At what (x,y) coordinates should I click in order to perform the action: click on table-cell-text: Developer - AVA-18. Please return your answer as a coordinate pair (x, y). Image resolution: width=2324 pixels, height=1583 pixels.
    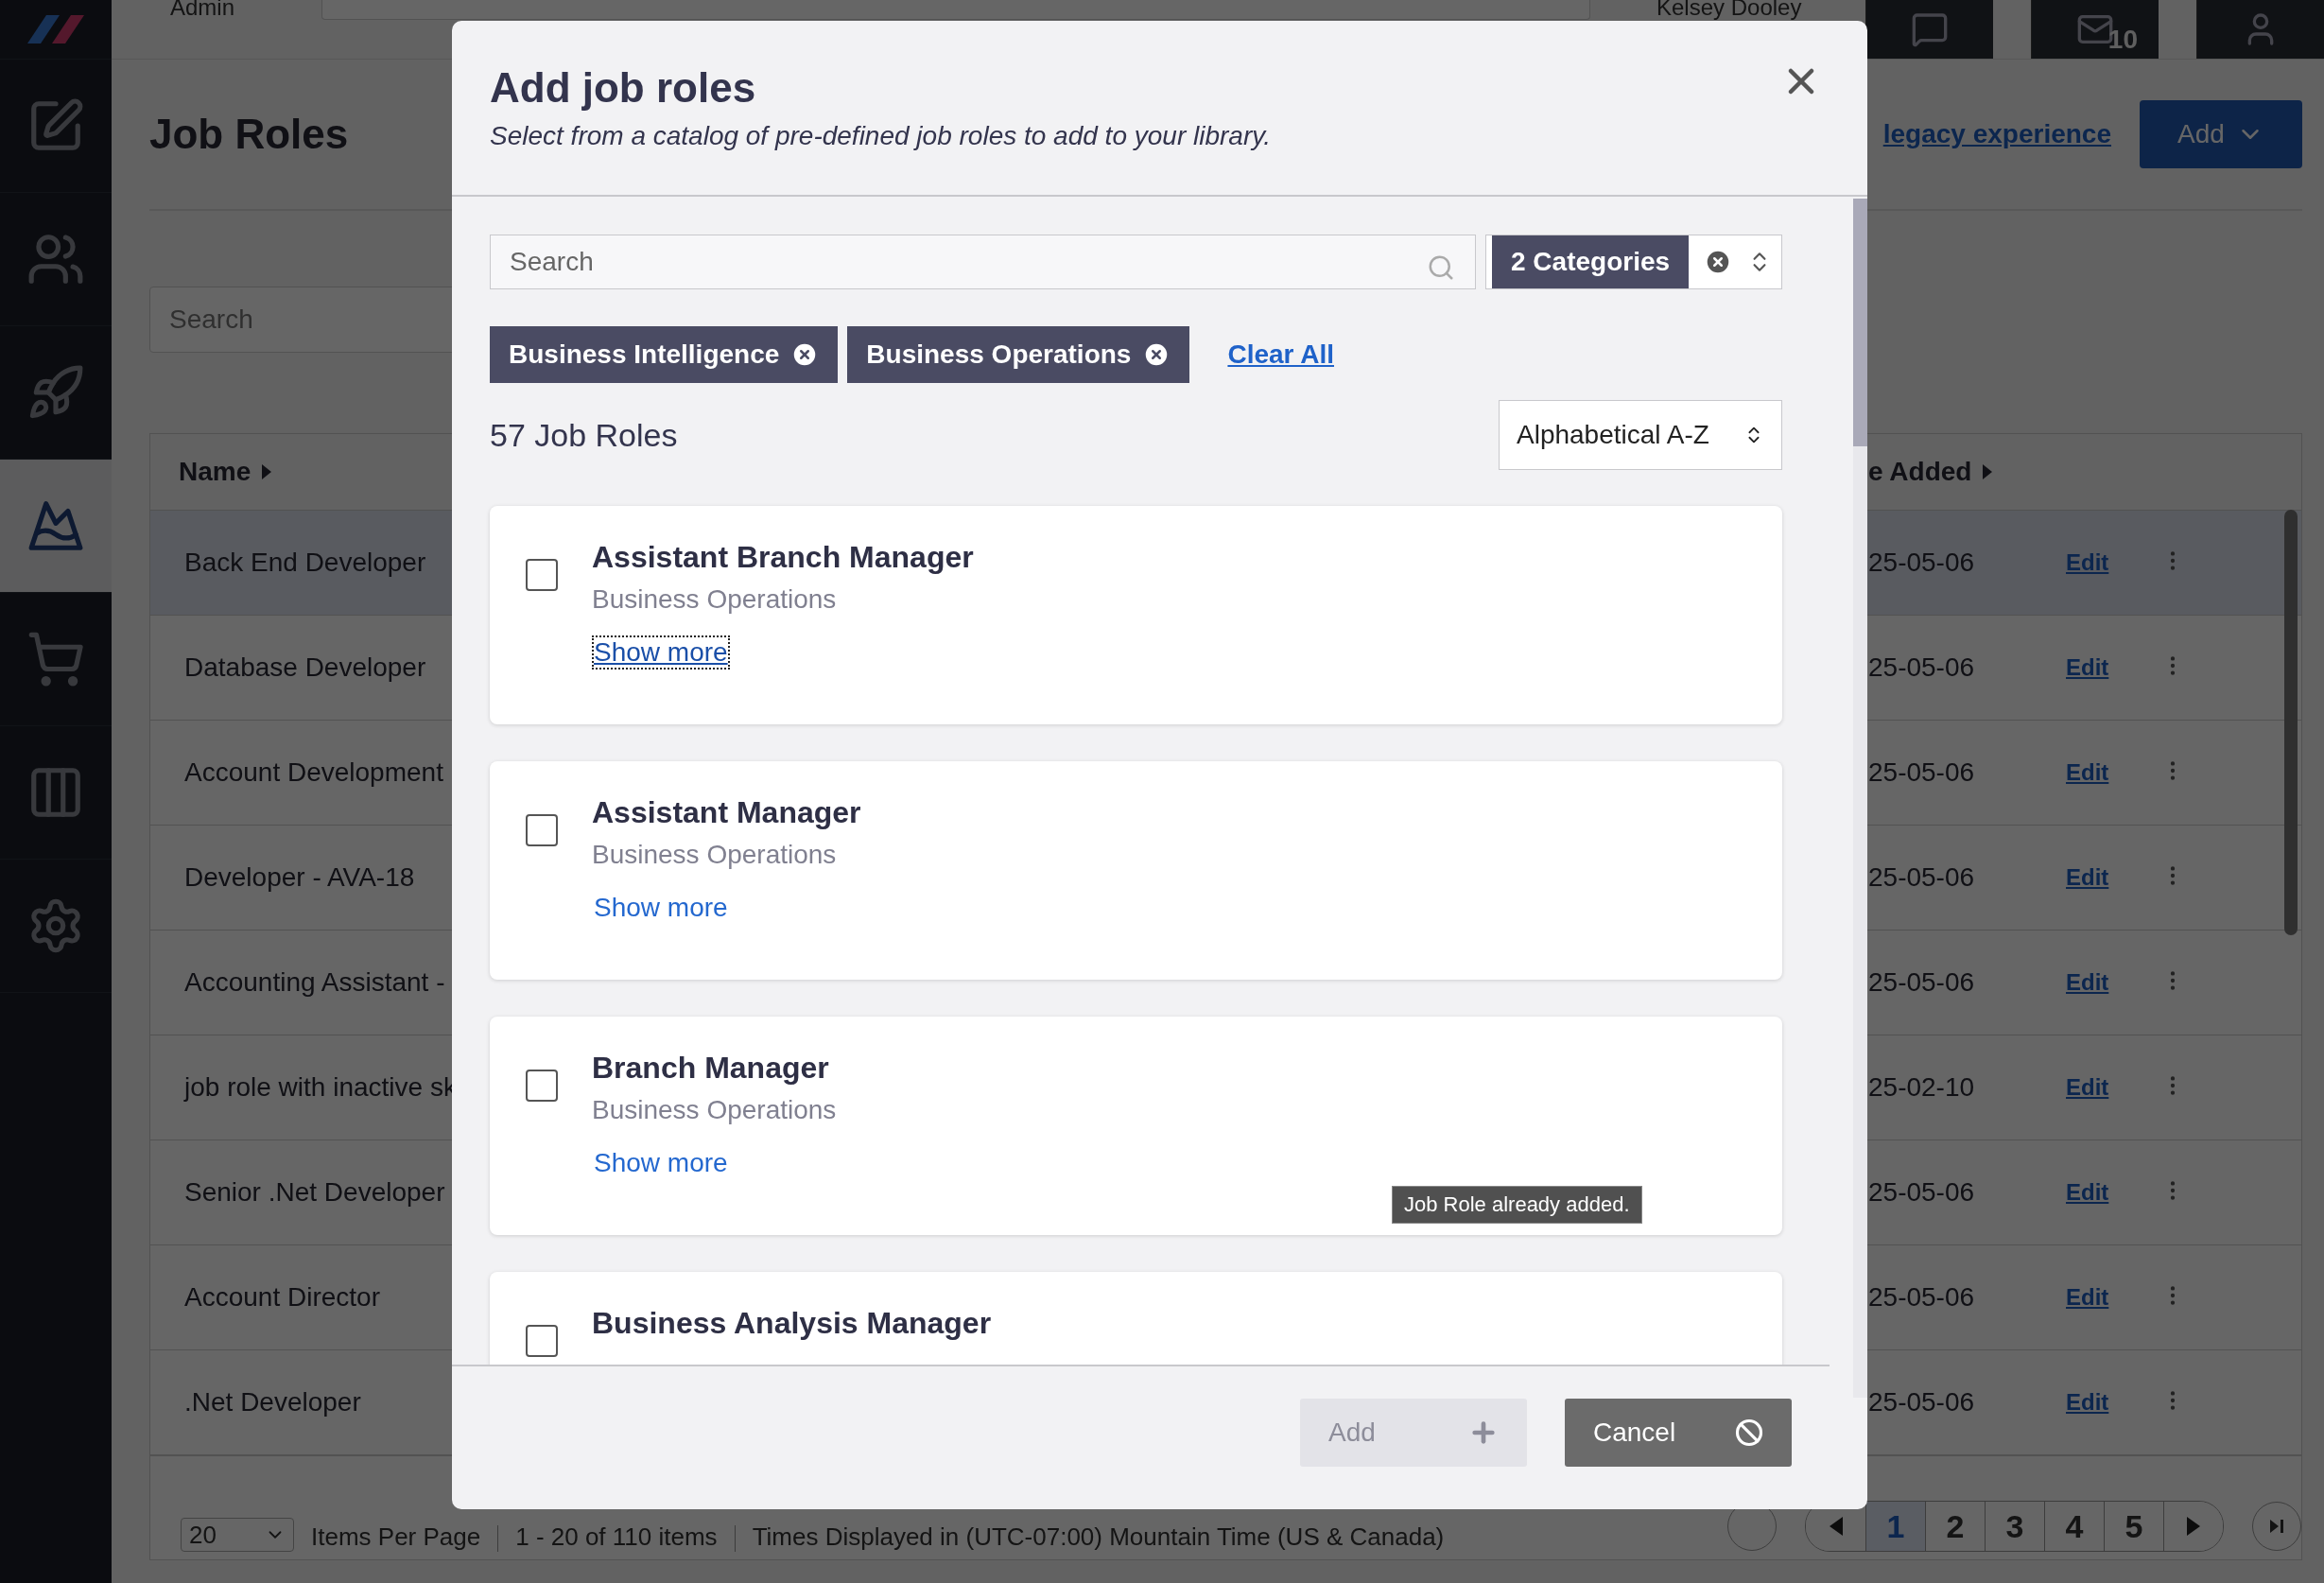
    Looking at the image, I should click on (299, 877).